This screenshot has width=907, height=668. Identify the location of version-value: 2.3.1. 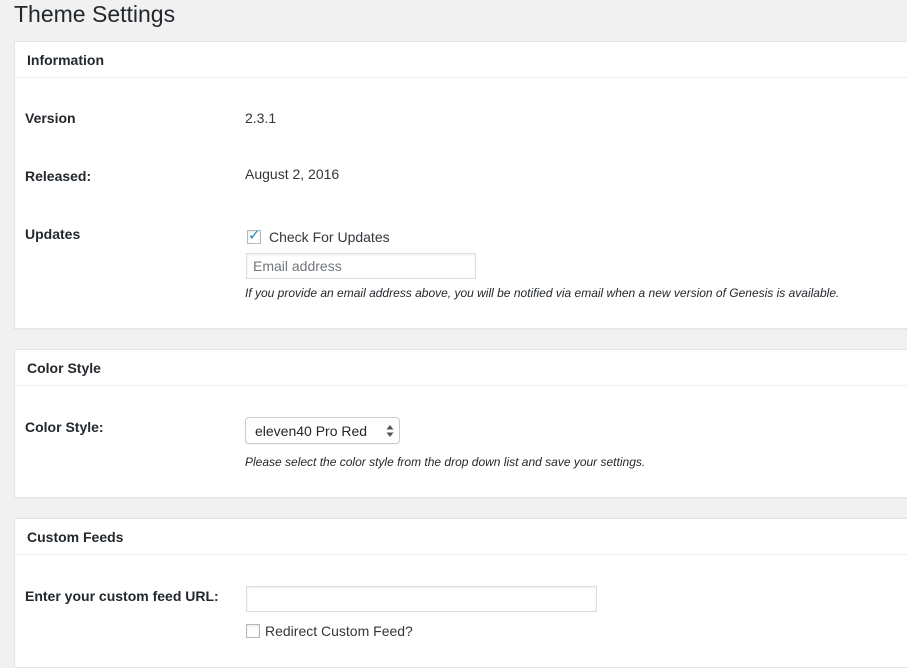
(261, 118).